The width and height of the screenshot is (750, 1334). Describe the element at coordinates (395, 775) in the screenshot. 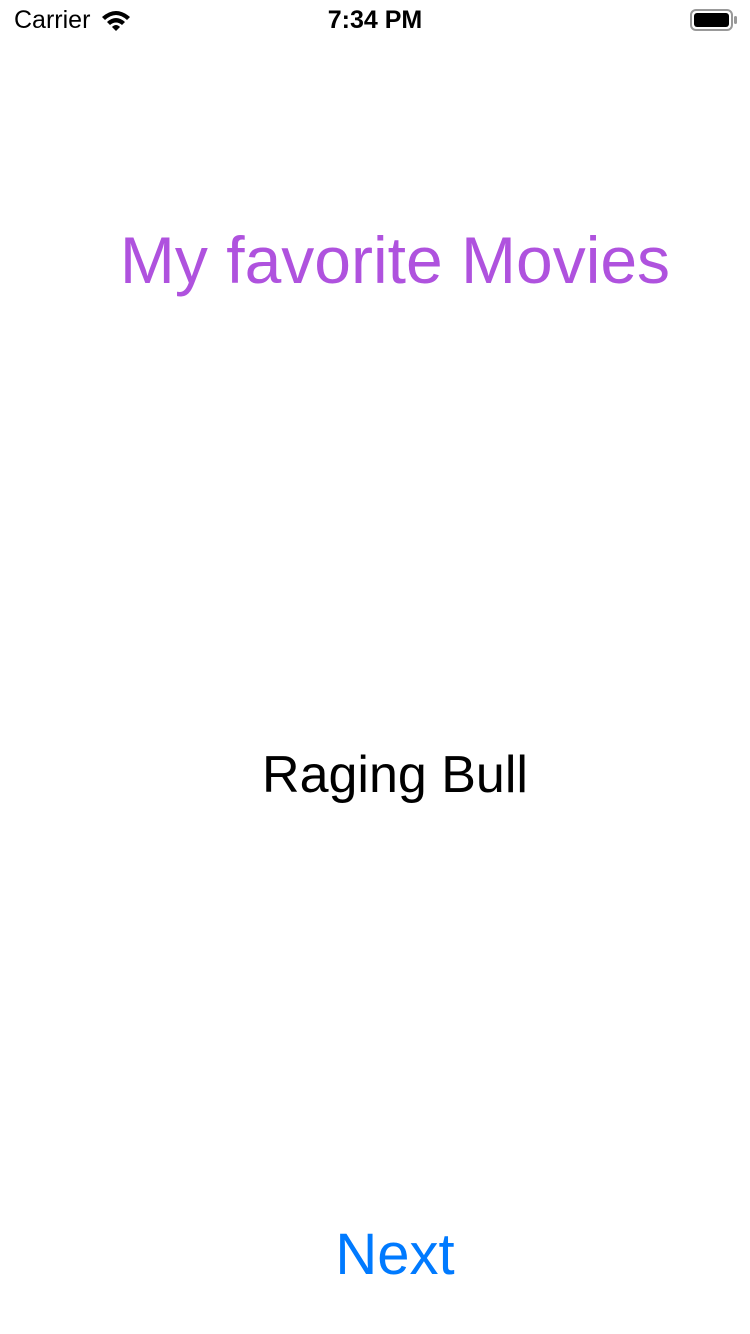

I see `movie-name-label: Raging Bull` at that location.